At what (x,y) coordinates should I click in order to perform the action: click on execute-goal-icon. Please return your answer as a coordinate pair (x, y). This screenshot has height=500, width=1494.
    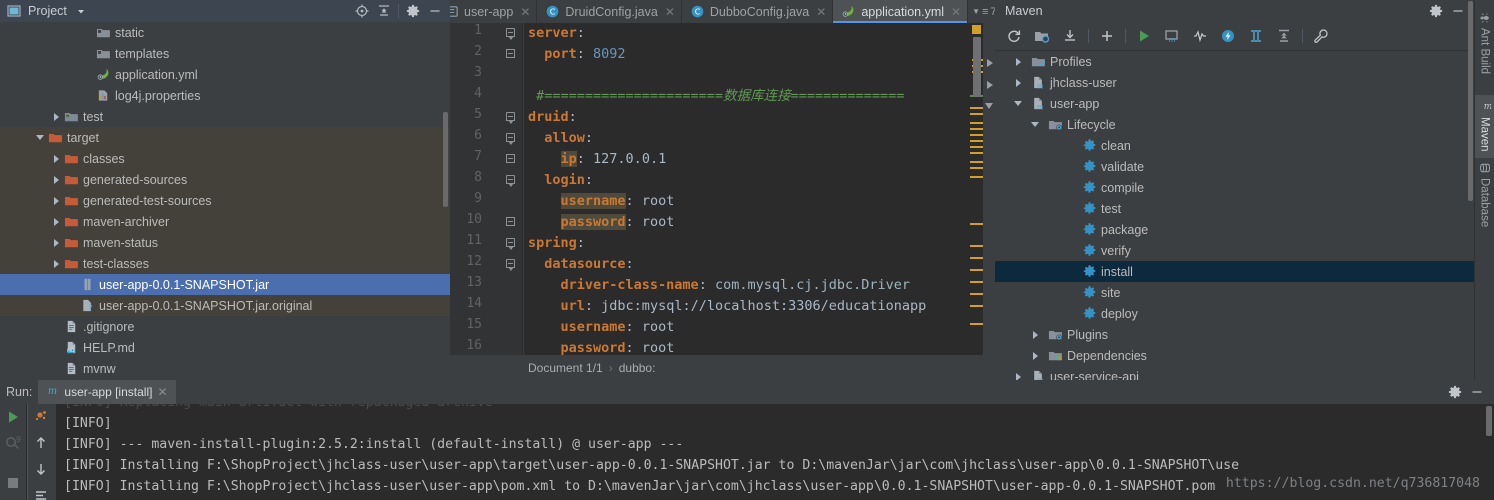
    Looking at the image, I should click on (1256, 36).